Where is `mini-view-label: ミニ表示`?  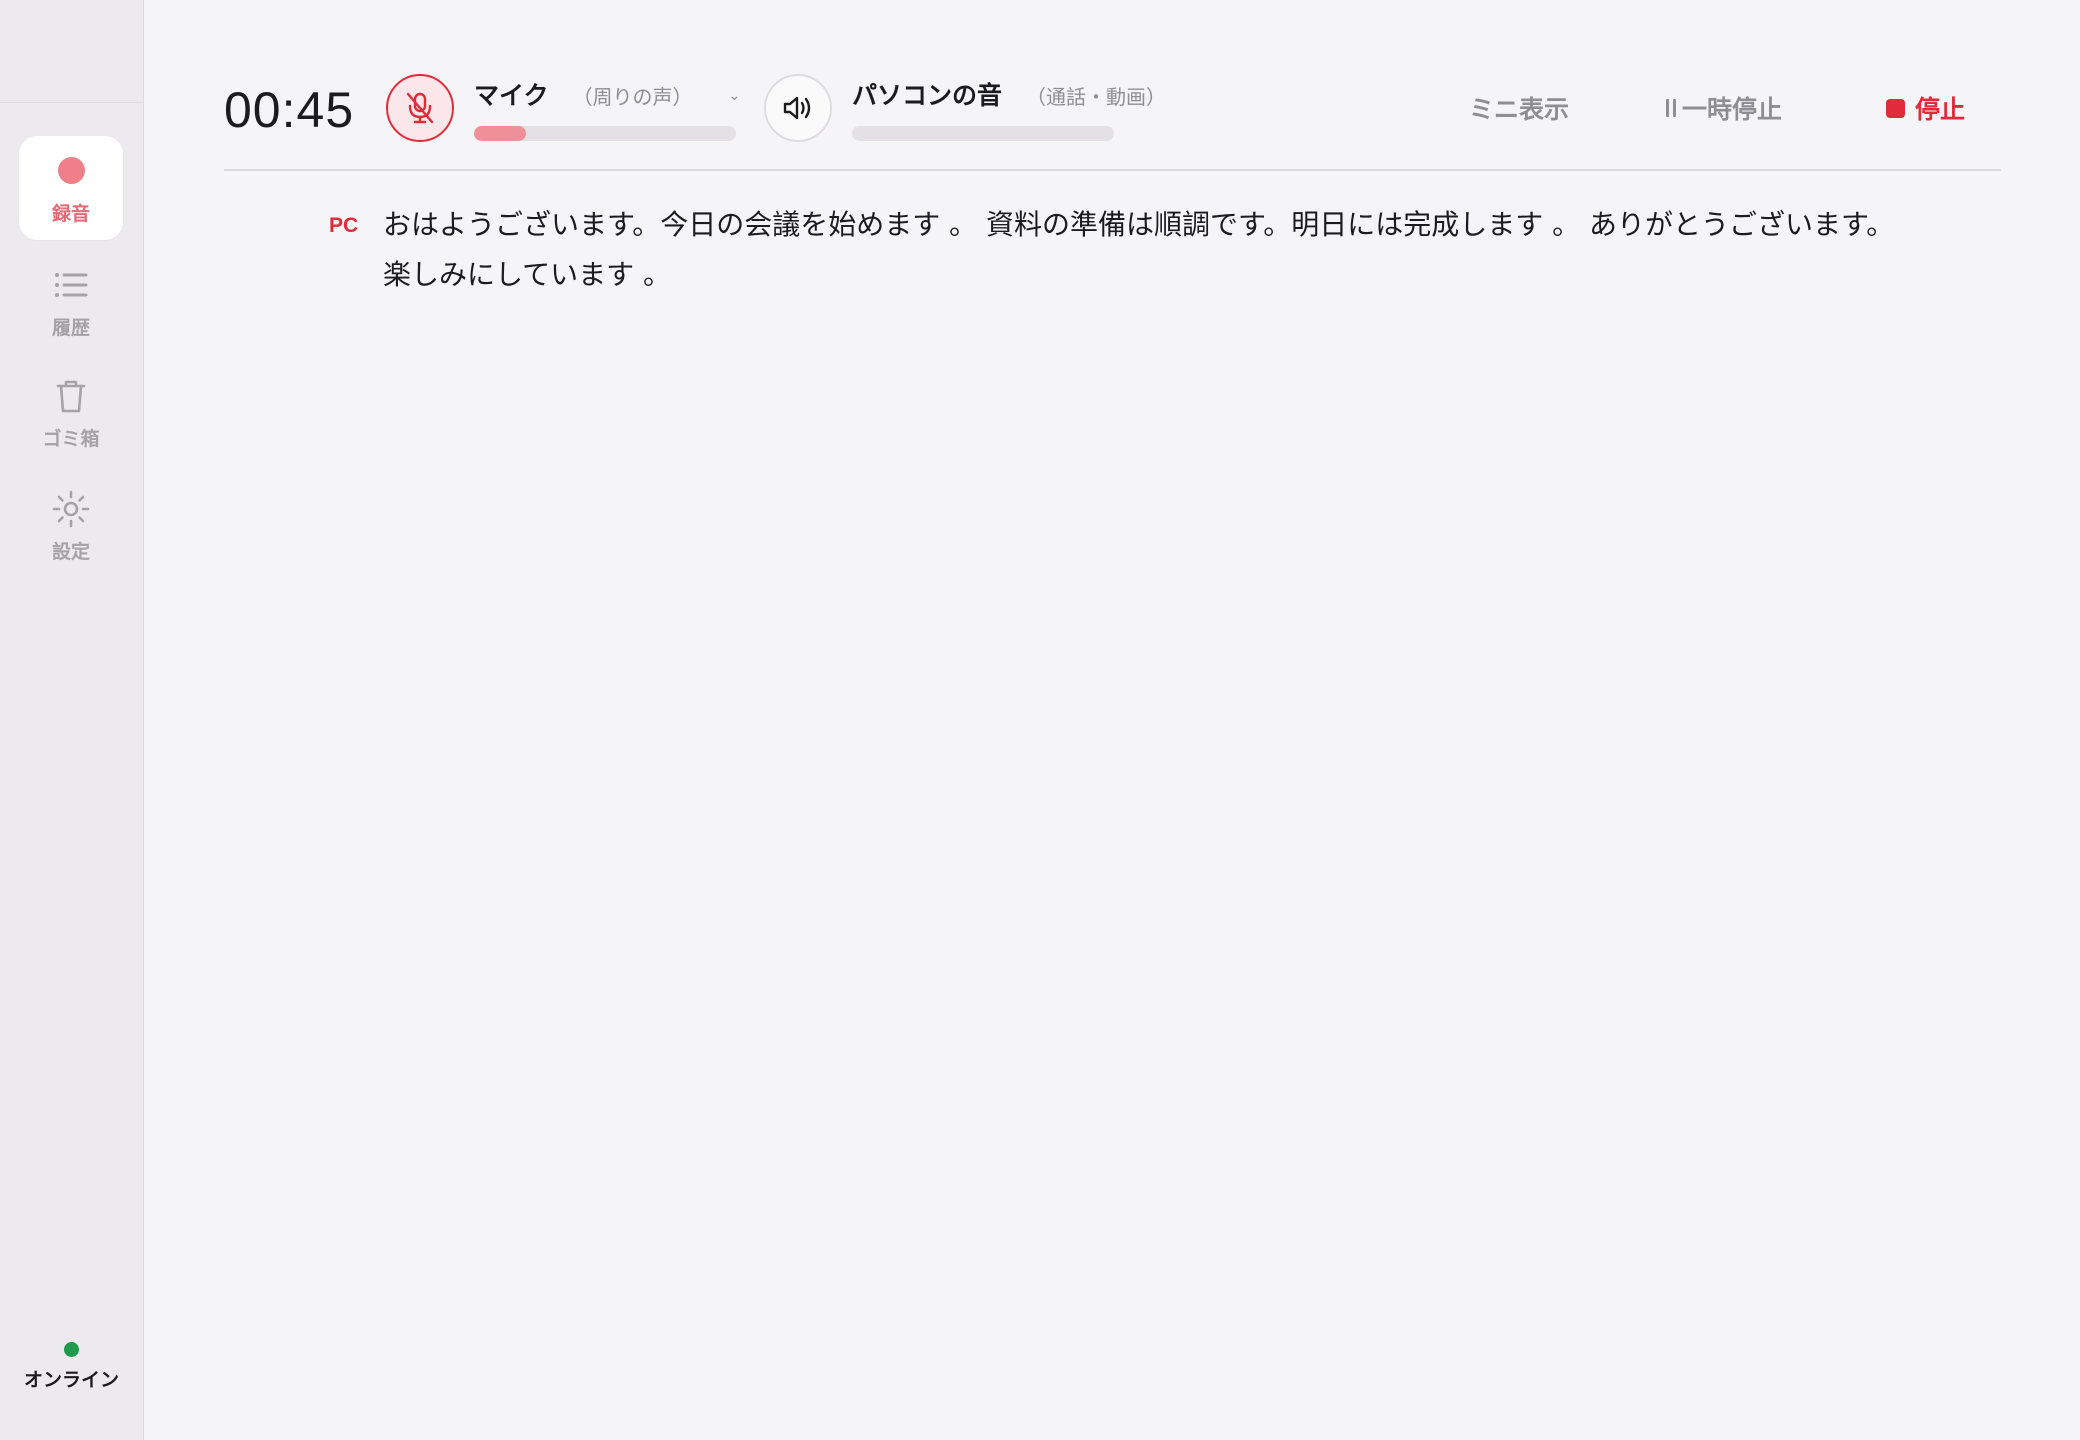 mini-view-label: ミニ表示 is located at coordinates (1519, 109).